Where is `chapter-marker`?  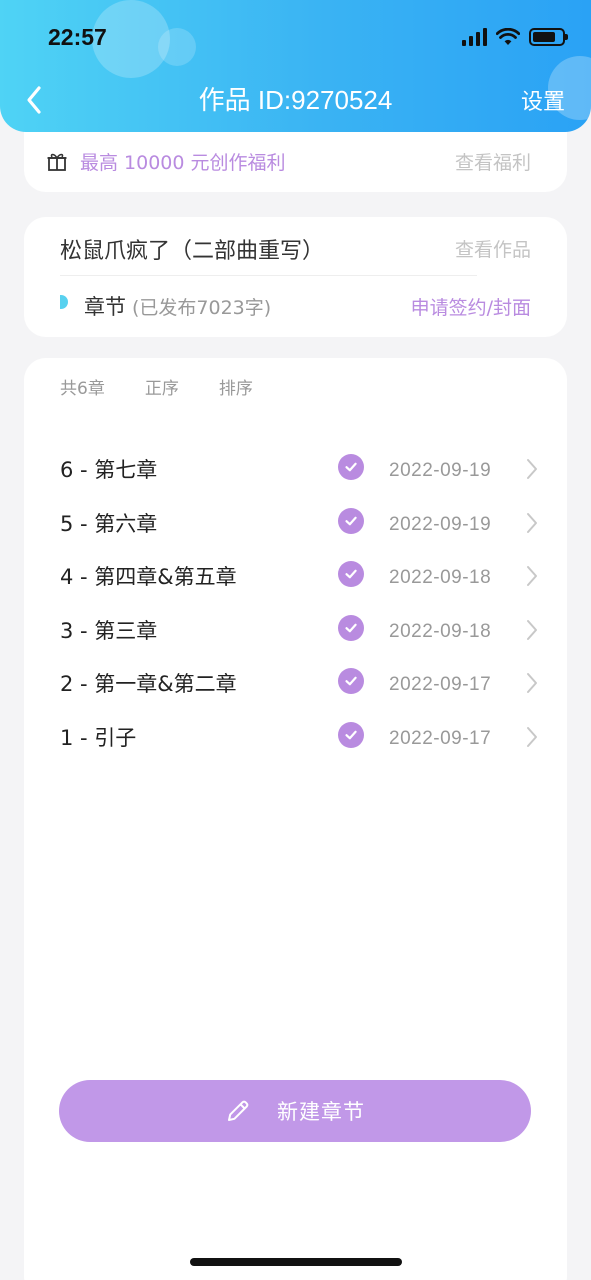
chapter-marker is located at coordinates (64, 302).